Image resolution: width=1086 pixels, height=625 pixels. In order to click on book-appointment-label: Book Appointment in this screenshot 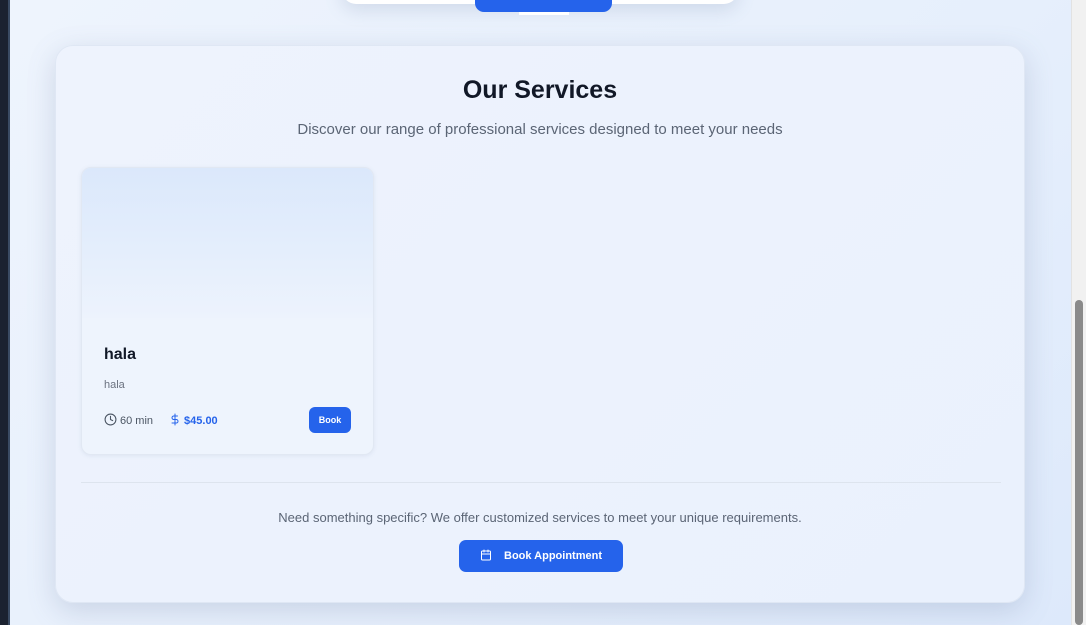, I will do `click(553, 556)`.